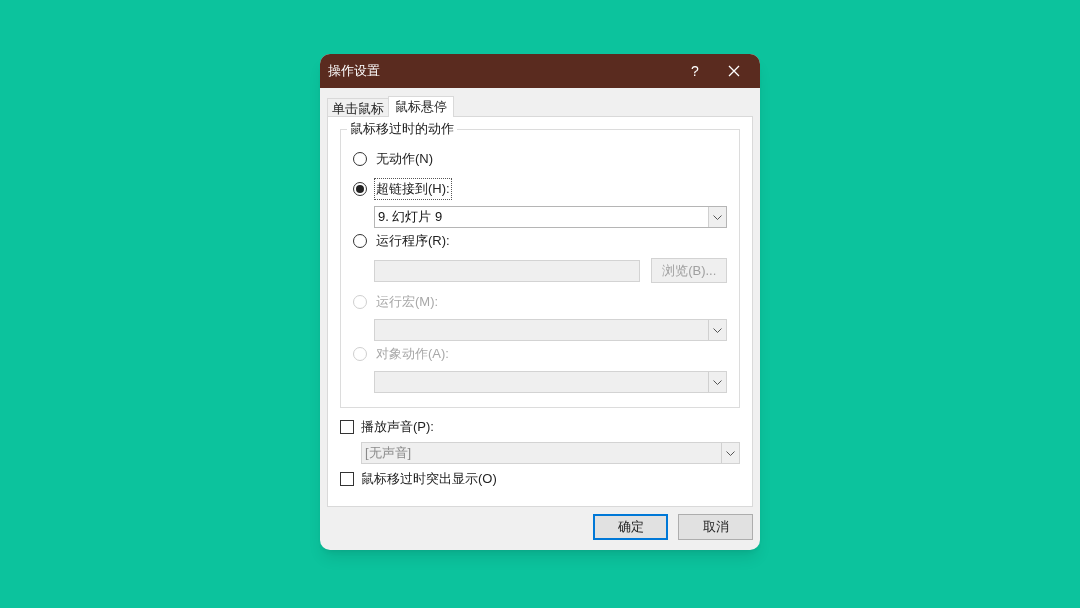  What do you see at coordinates (715, 527) in the screenshot?
I see `dialog-button: 取消` at bounding box center [715, 527].